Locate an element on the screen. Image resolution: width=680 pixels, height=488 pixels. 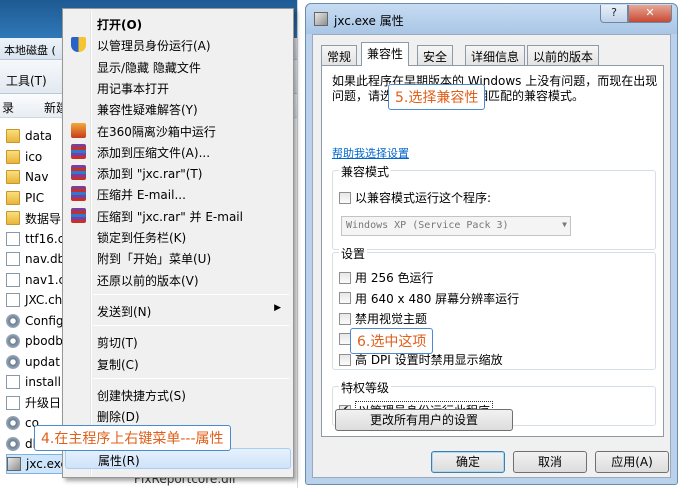
context-menu-item: 显示/隐藏 隐藏文件 is located at coordinates (178, 66).